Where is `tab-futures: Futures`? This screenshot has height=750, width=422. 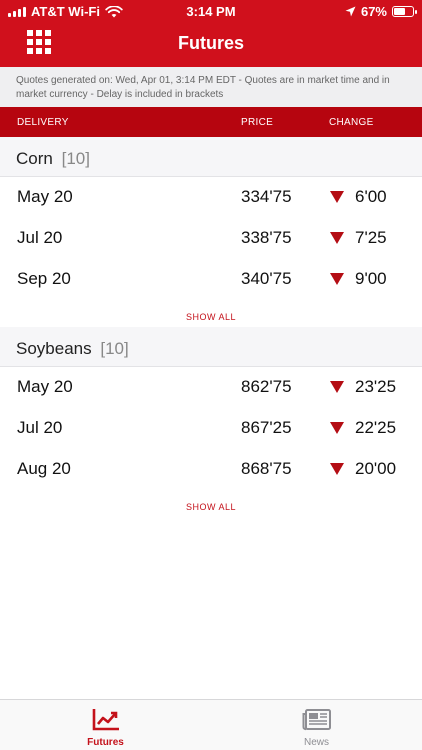
tab-futures: Futures is located at coordinates (105, 725).